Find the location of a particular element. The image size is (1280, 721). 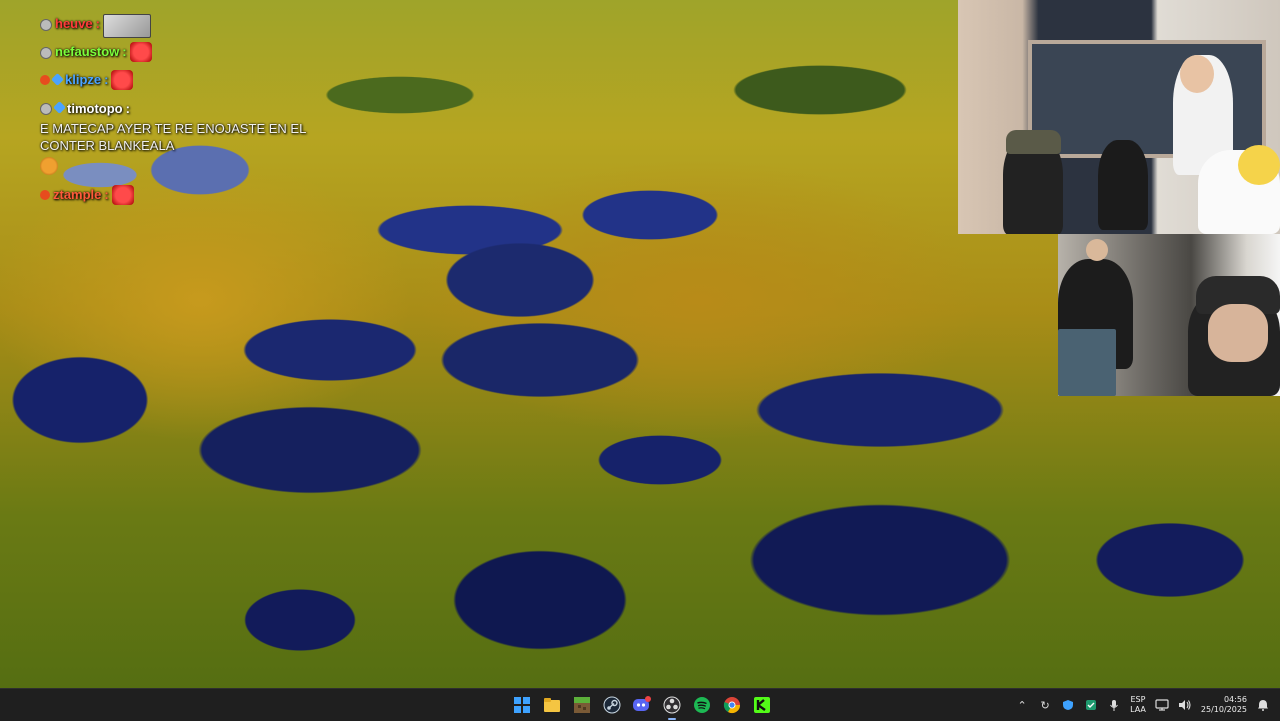

security-icon is located at coordinates (1091, 705).